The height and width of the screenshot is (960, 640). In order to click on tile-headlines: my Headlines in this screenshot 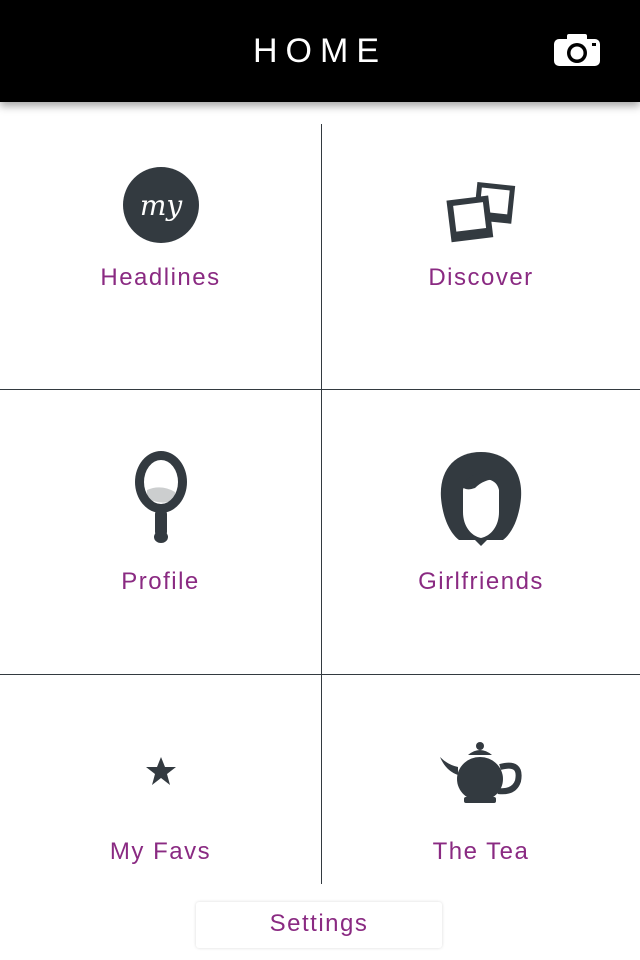, I will do `click(160, 256)`.